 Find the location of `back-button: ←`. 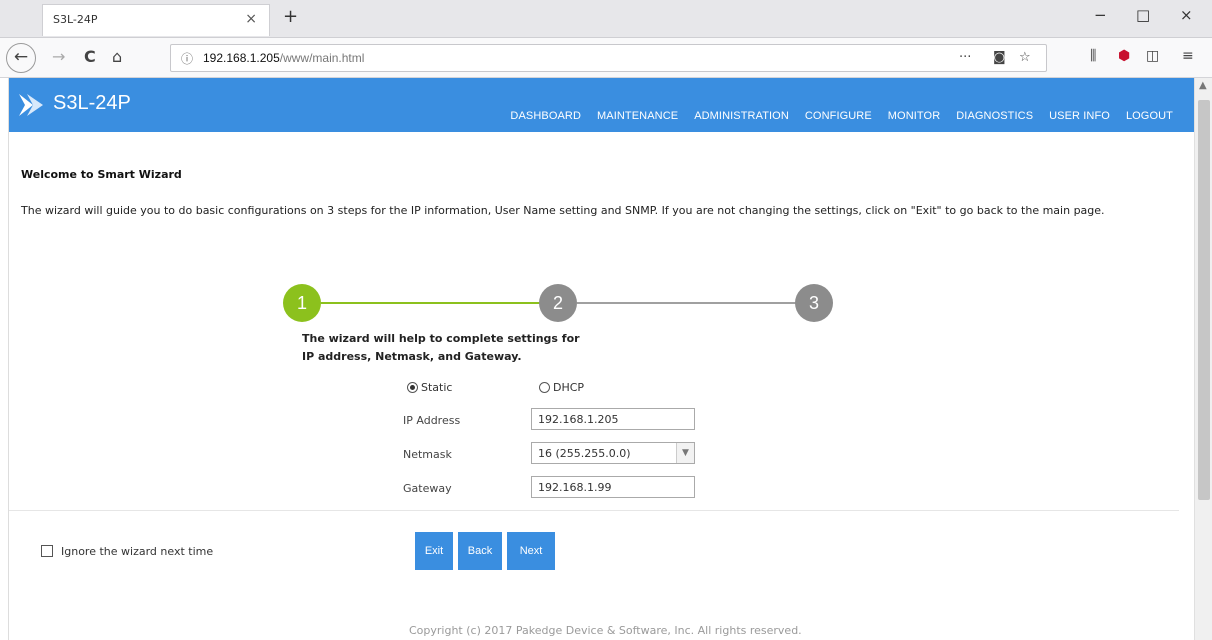

back-button: ← is located at coordinates (21, 58).